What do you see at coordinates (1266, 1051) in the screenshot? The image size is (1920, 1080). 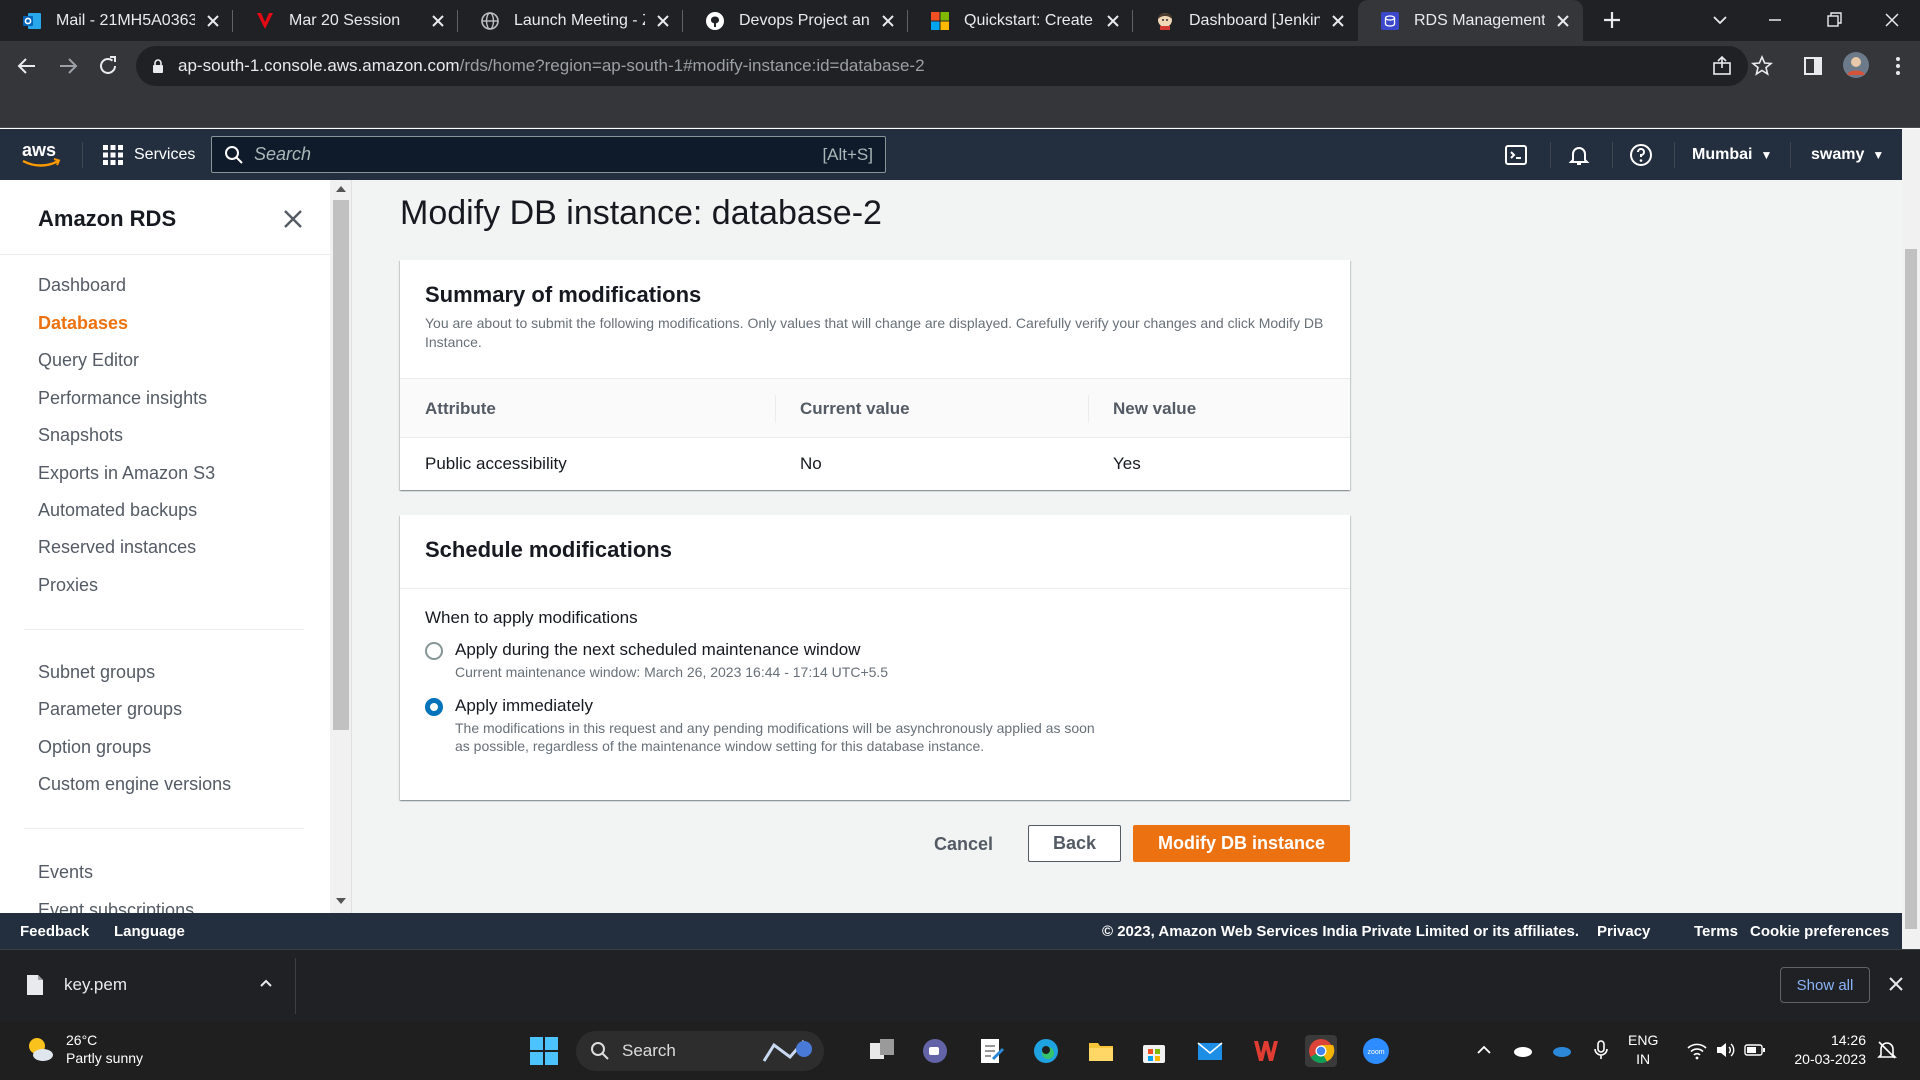 I see `wps-office-icon` at bounding box center [1266, 1051].